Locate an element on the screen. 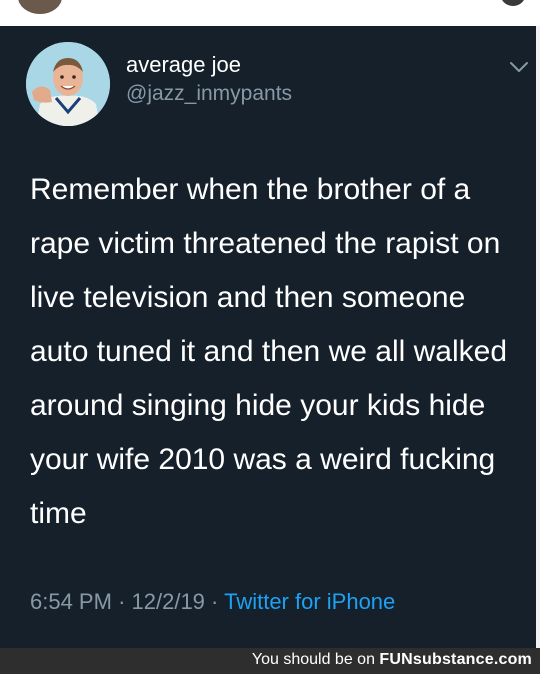 This screenshot has height=674, width=540. cropped-icon is located at coordinates (513, 3).